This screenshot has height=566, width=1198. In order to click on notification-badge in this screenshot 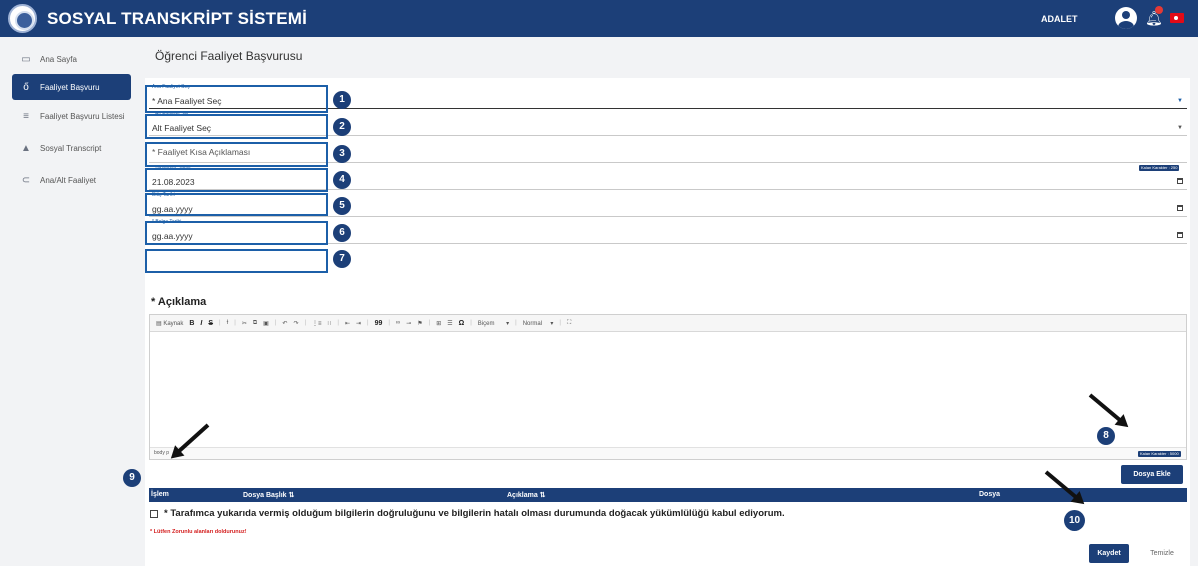, I will do `click(1159, 10)`.